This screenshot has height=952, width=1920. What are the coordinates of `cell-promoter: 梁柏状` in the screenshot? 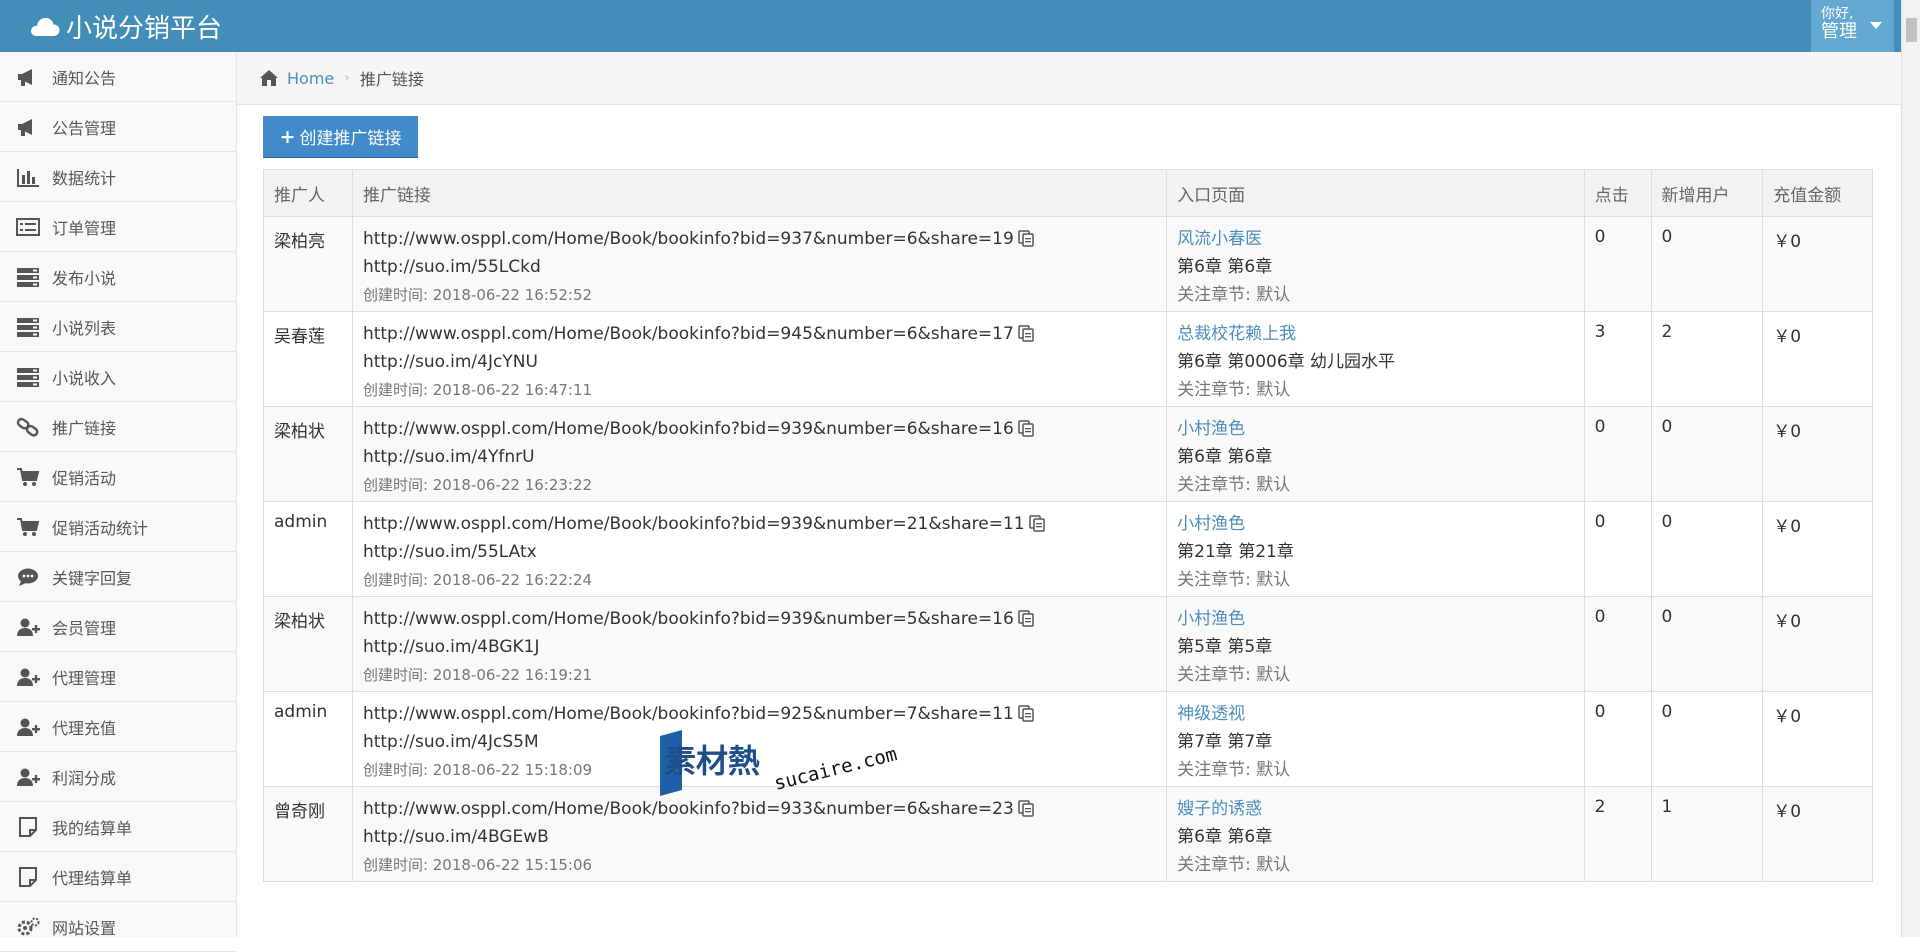 It's located at (308, 454).